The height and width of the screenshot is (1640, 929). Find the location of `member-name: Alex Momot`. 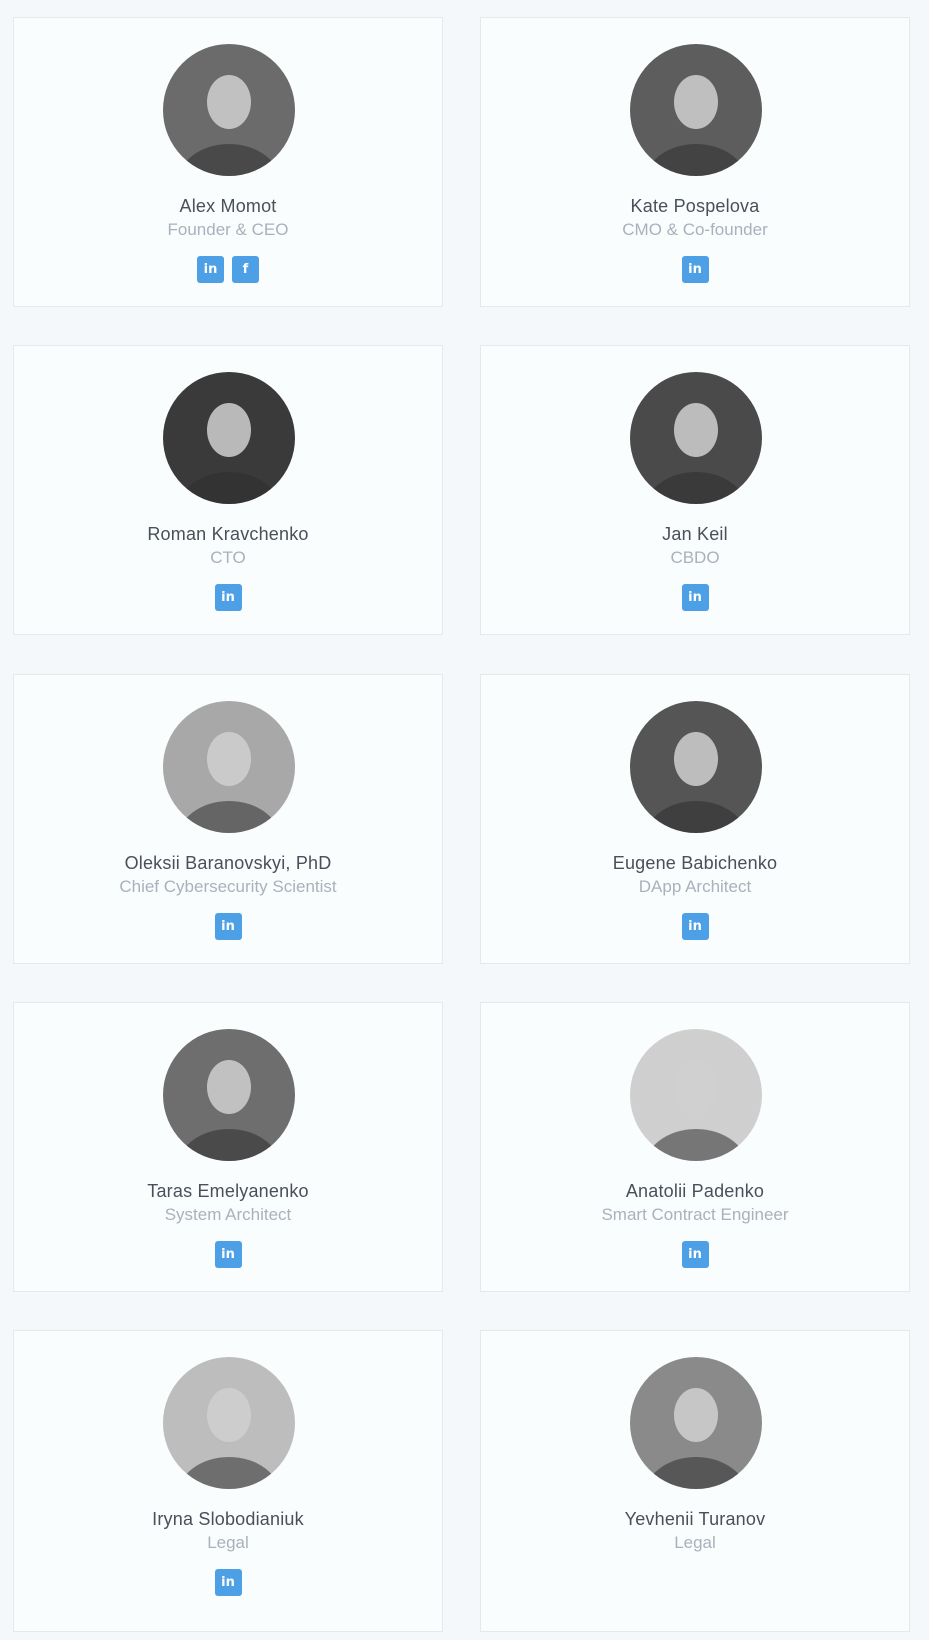

member-name: Alex Momot is located at coordinates (228, 206).